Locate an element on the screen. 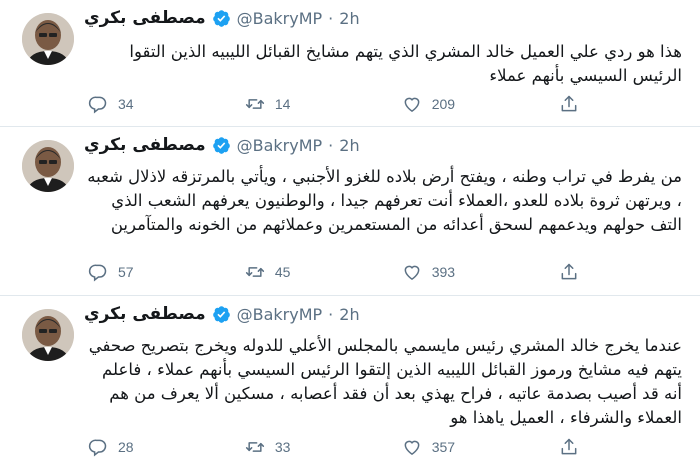 The width and height of the screenshot is (700, 474). reply-count: 34 is located at coordinates (126, 104).